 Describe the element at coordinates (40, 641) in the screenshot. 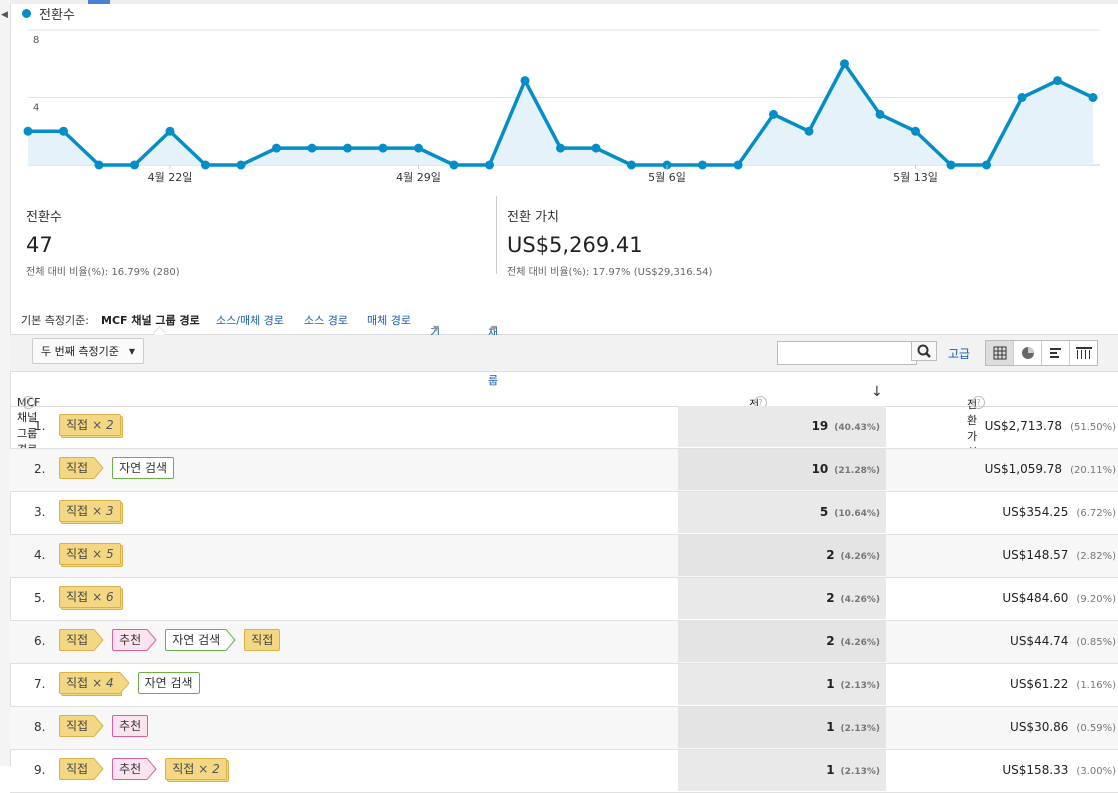

I see `row-number: 6.` at that location.